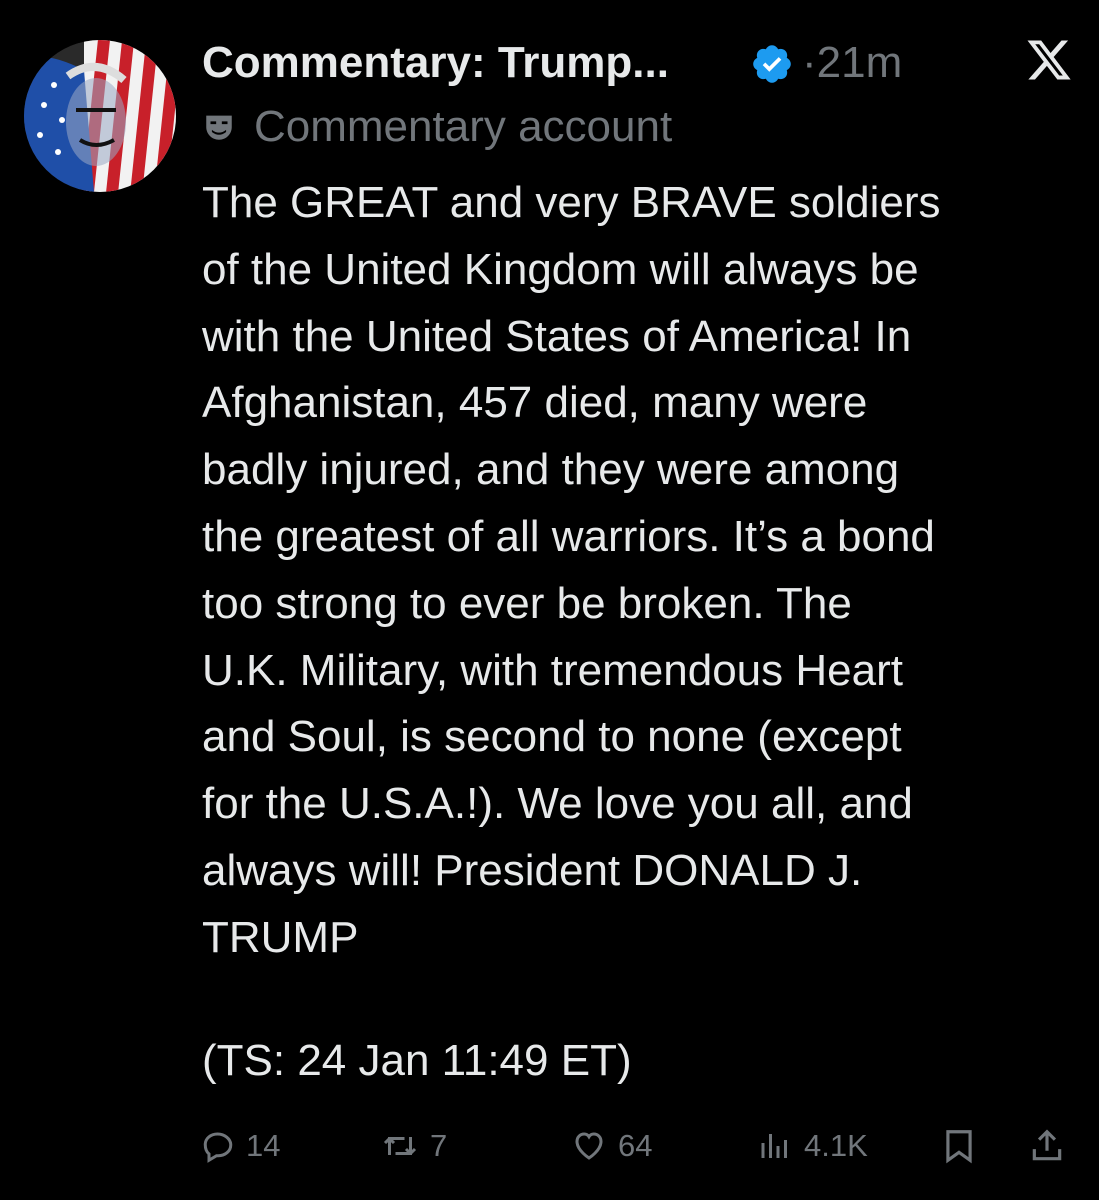  I want to click on reply-icon, so click(218, 1147).